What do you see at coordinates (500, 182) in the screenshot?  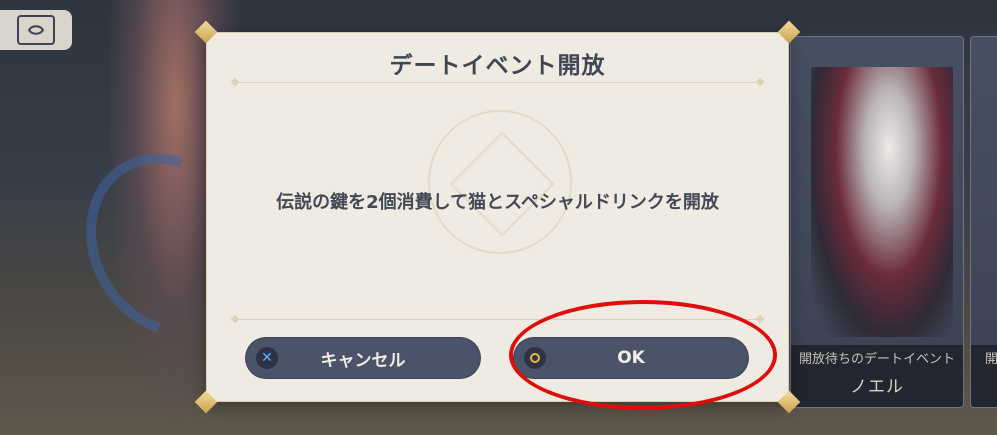 I see `emblem-watermark-icon` at bounding box center [500, 182].